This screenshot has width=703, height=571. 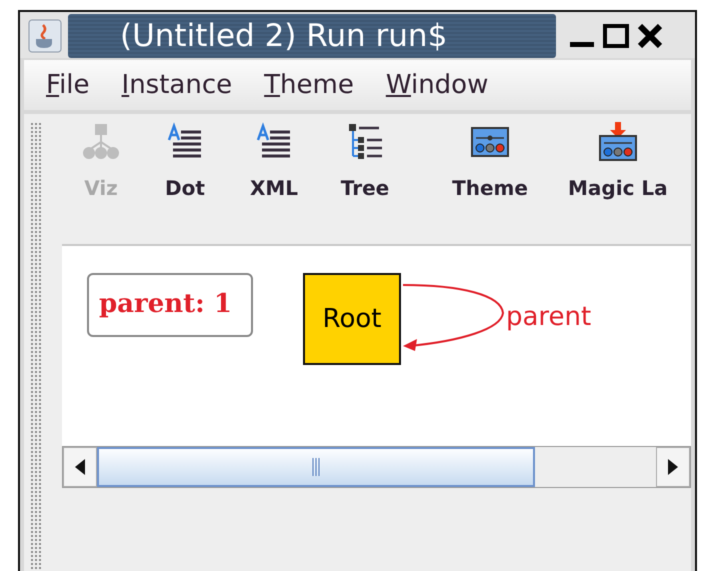 I want to click on edge-label: parent, so click(x=549, y=317).